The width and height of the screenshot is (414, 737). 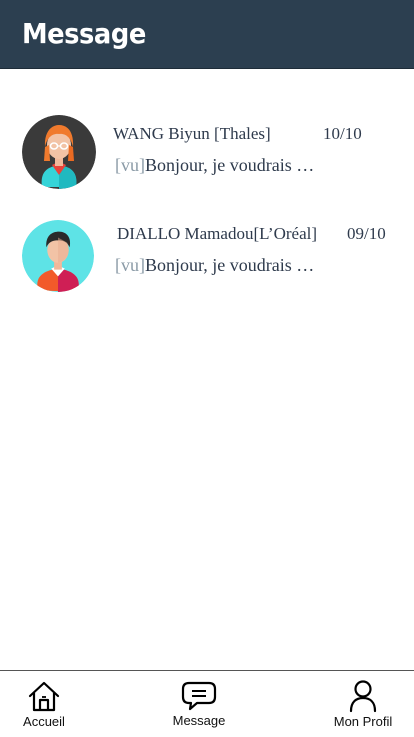 I want to click on tab-mon-profil: Mon Profil, so click(x=363, y=704).